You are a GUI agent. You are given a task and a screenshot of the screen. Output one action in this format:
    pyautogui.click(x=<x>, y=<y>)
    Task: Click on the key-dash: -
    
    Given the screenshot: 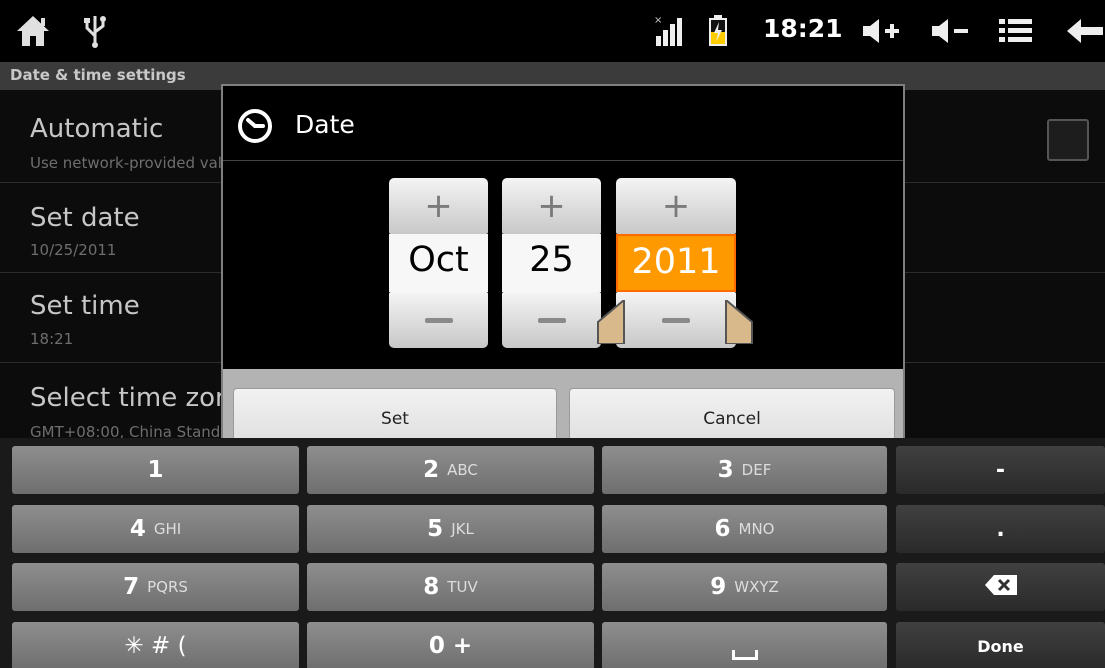 What is the action you would take?
    pyautogui.click(x=1000, y=470)
    